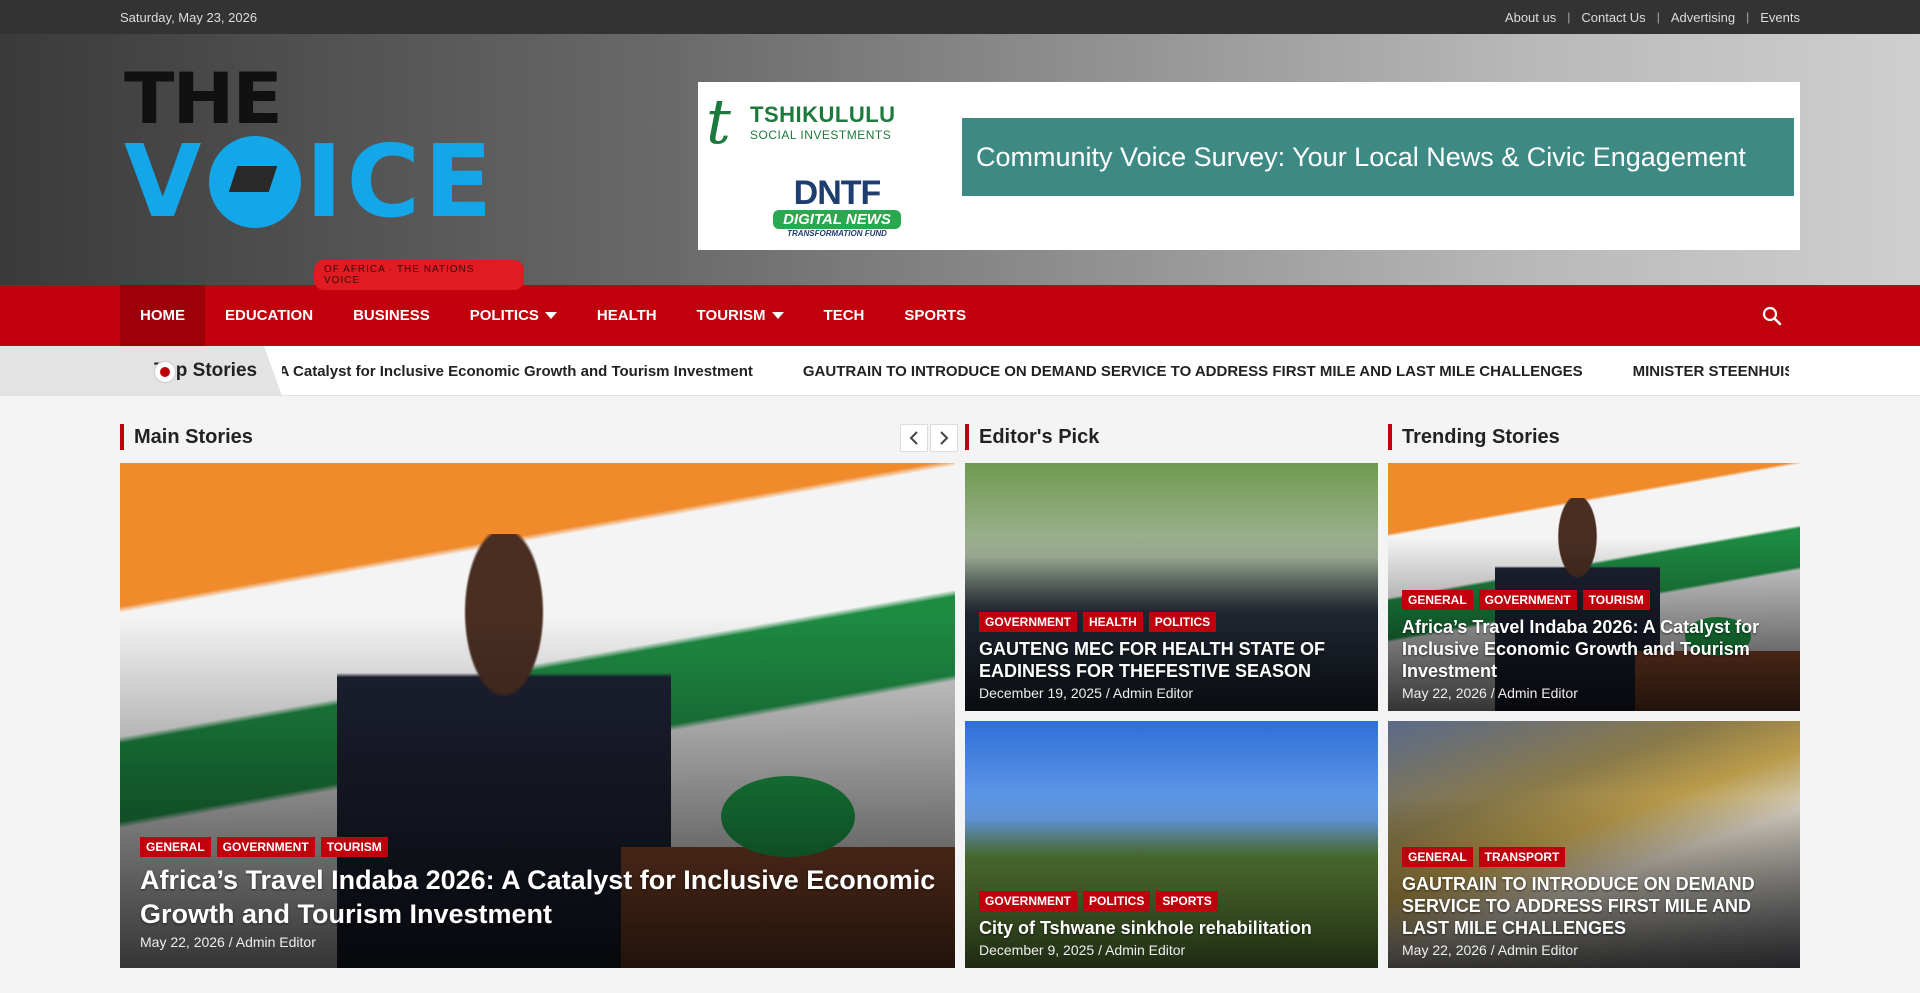  I want to click on nav-education: Education, so click(269, 315).